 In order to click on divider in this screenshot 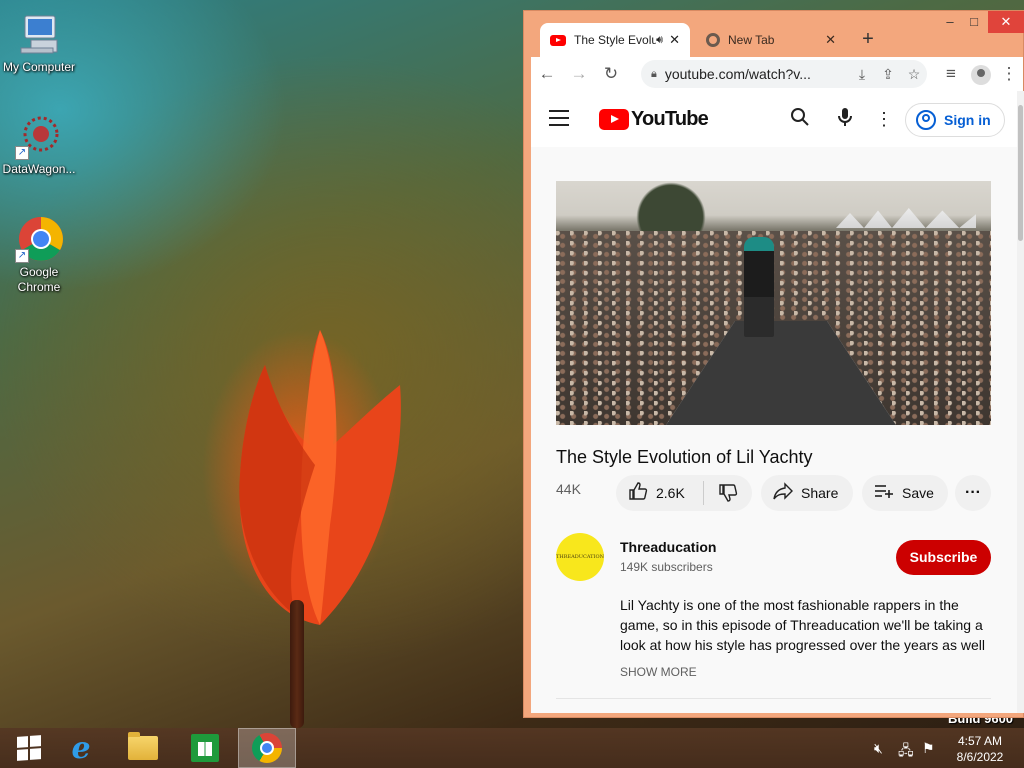, I will do `click(773, 698)`.